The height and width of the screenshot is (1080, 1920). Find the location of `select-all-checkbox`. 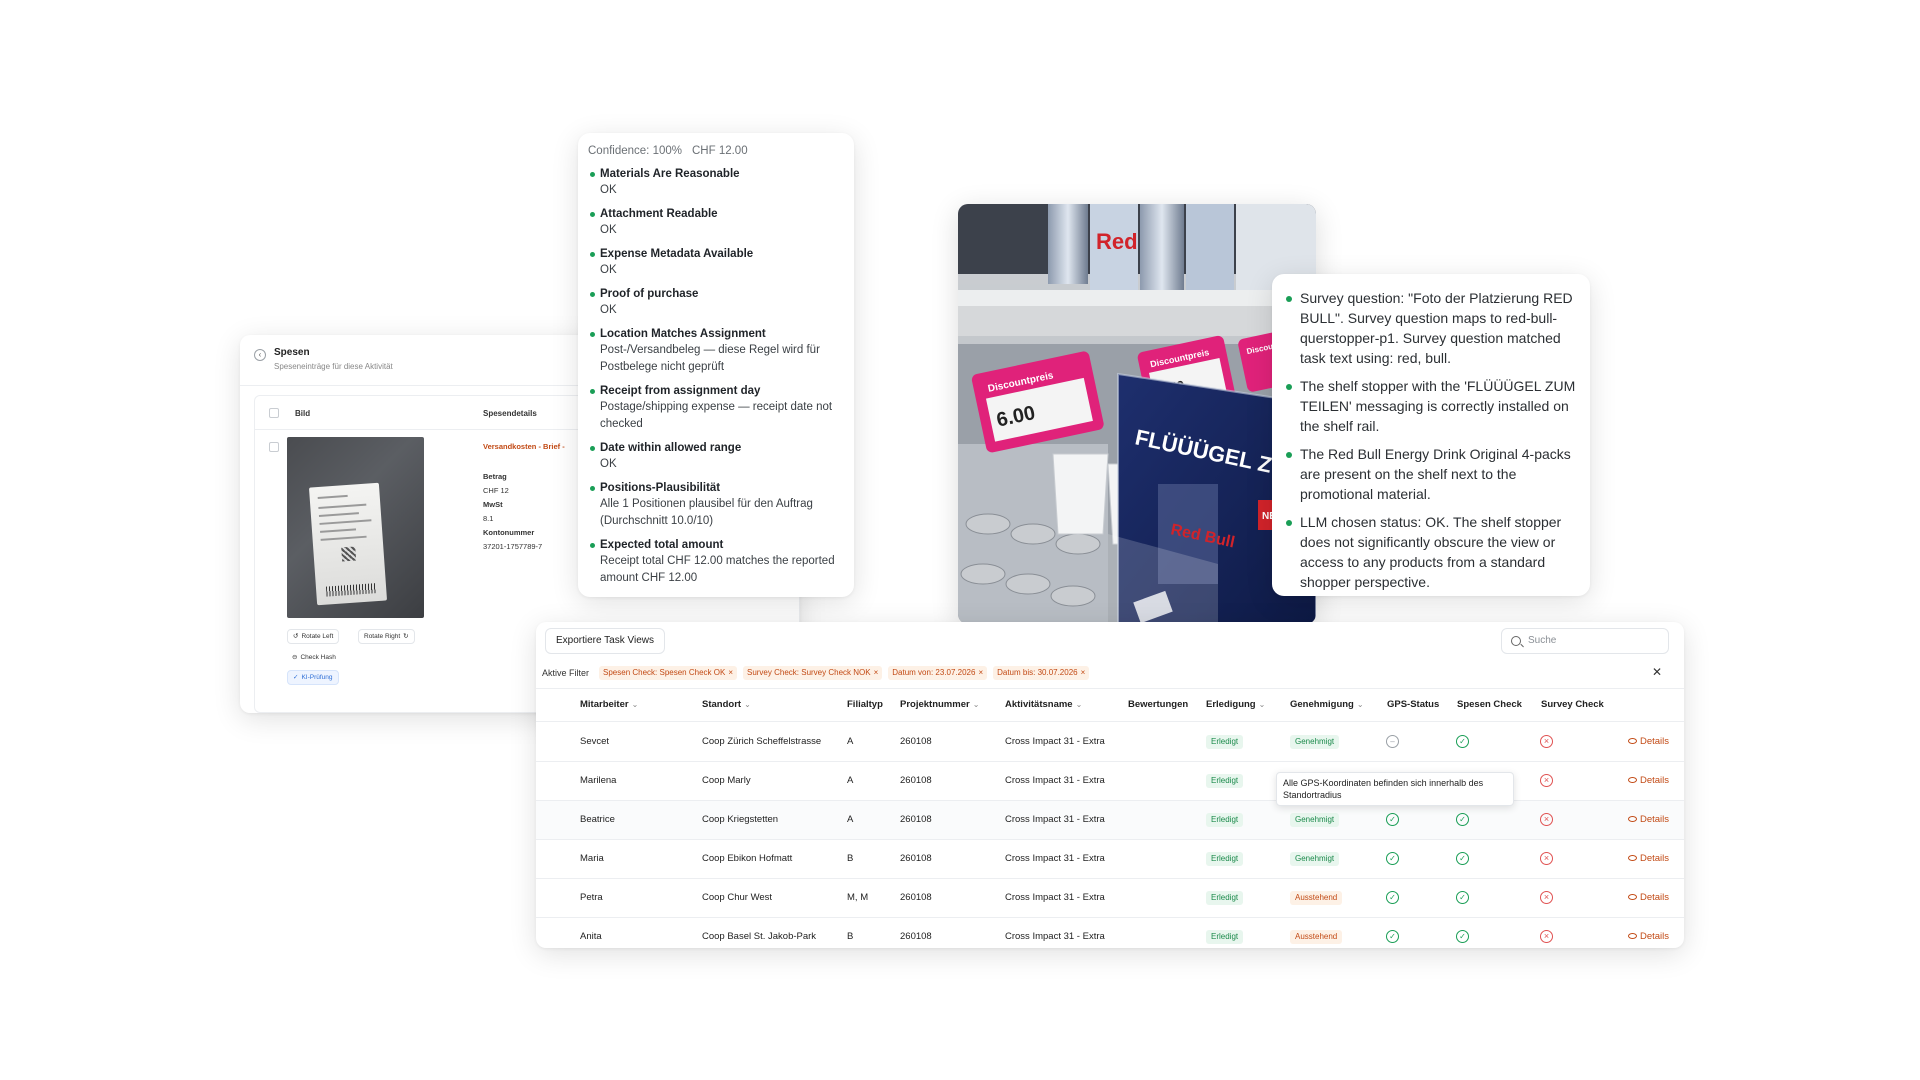

select-all-checkbox is located at coordinates (274, 413).